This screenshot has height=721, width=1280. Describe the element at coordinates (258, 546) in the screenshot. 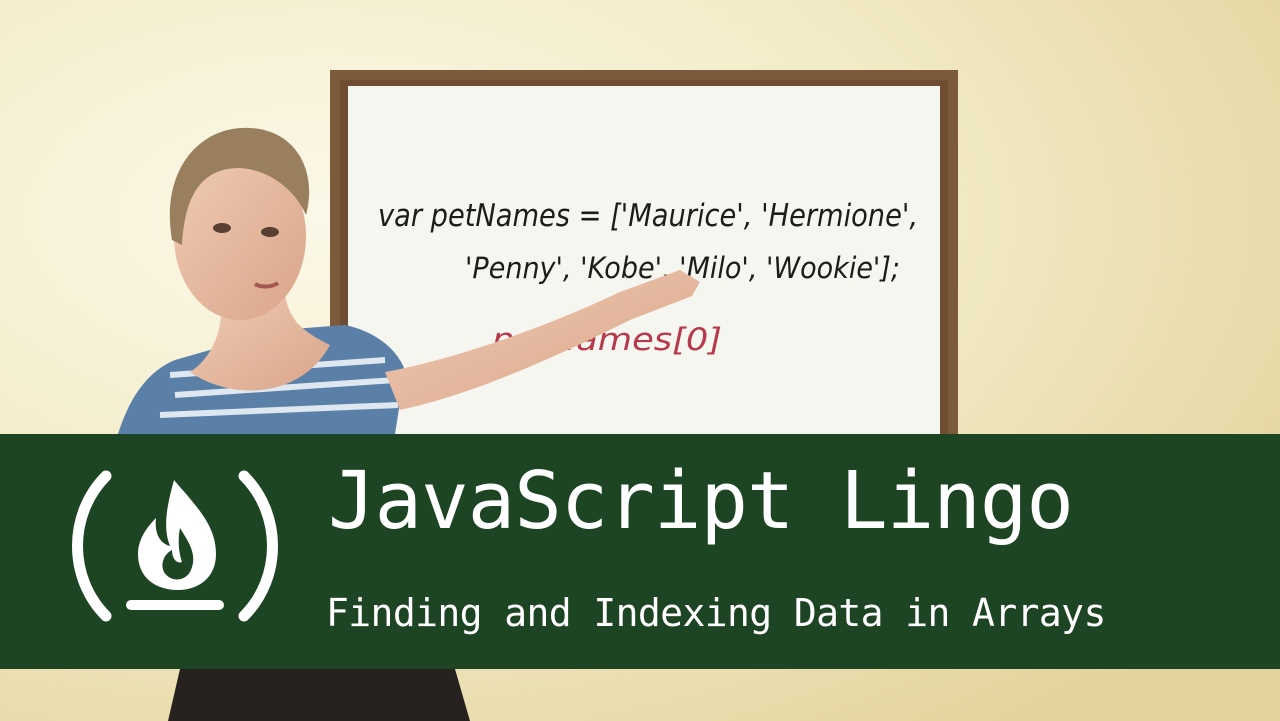

I see `right-paren-icon` at that location.